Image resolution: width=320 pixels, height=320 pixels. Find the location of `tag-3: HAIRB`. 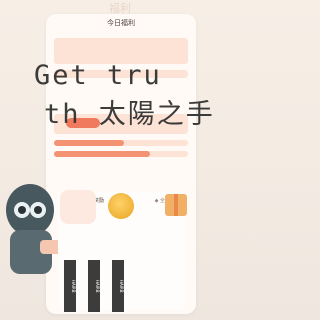

tag-3: HAIRB is located at coordinates (118, 286).